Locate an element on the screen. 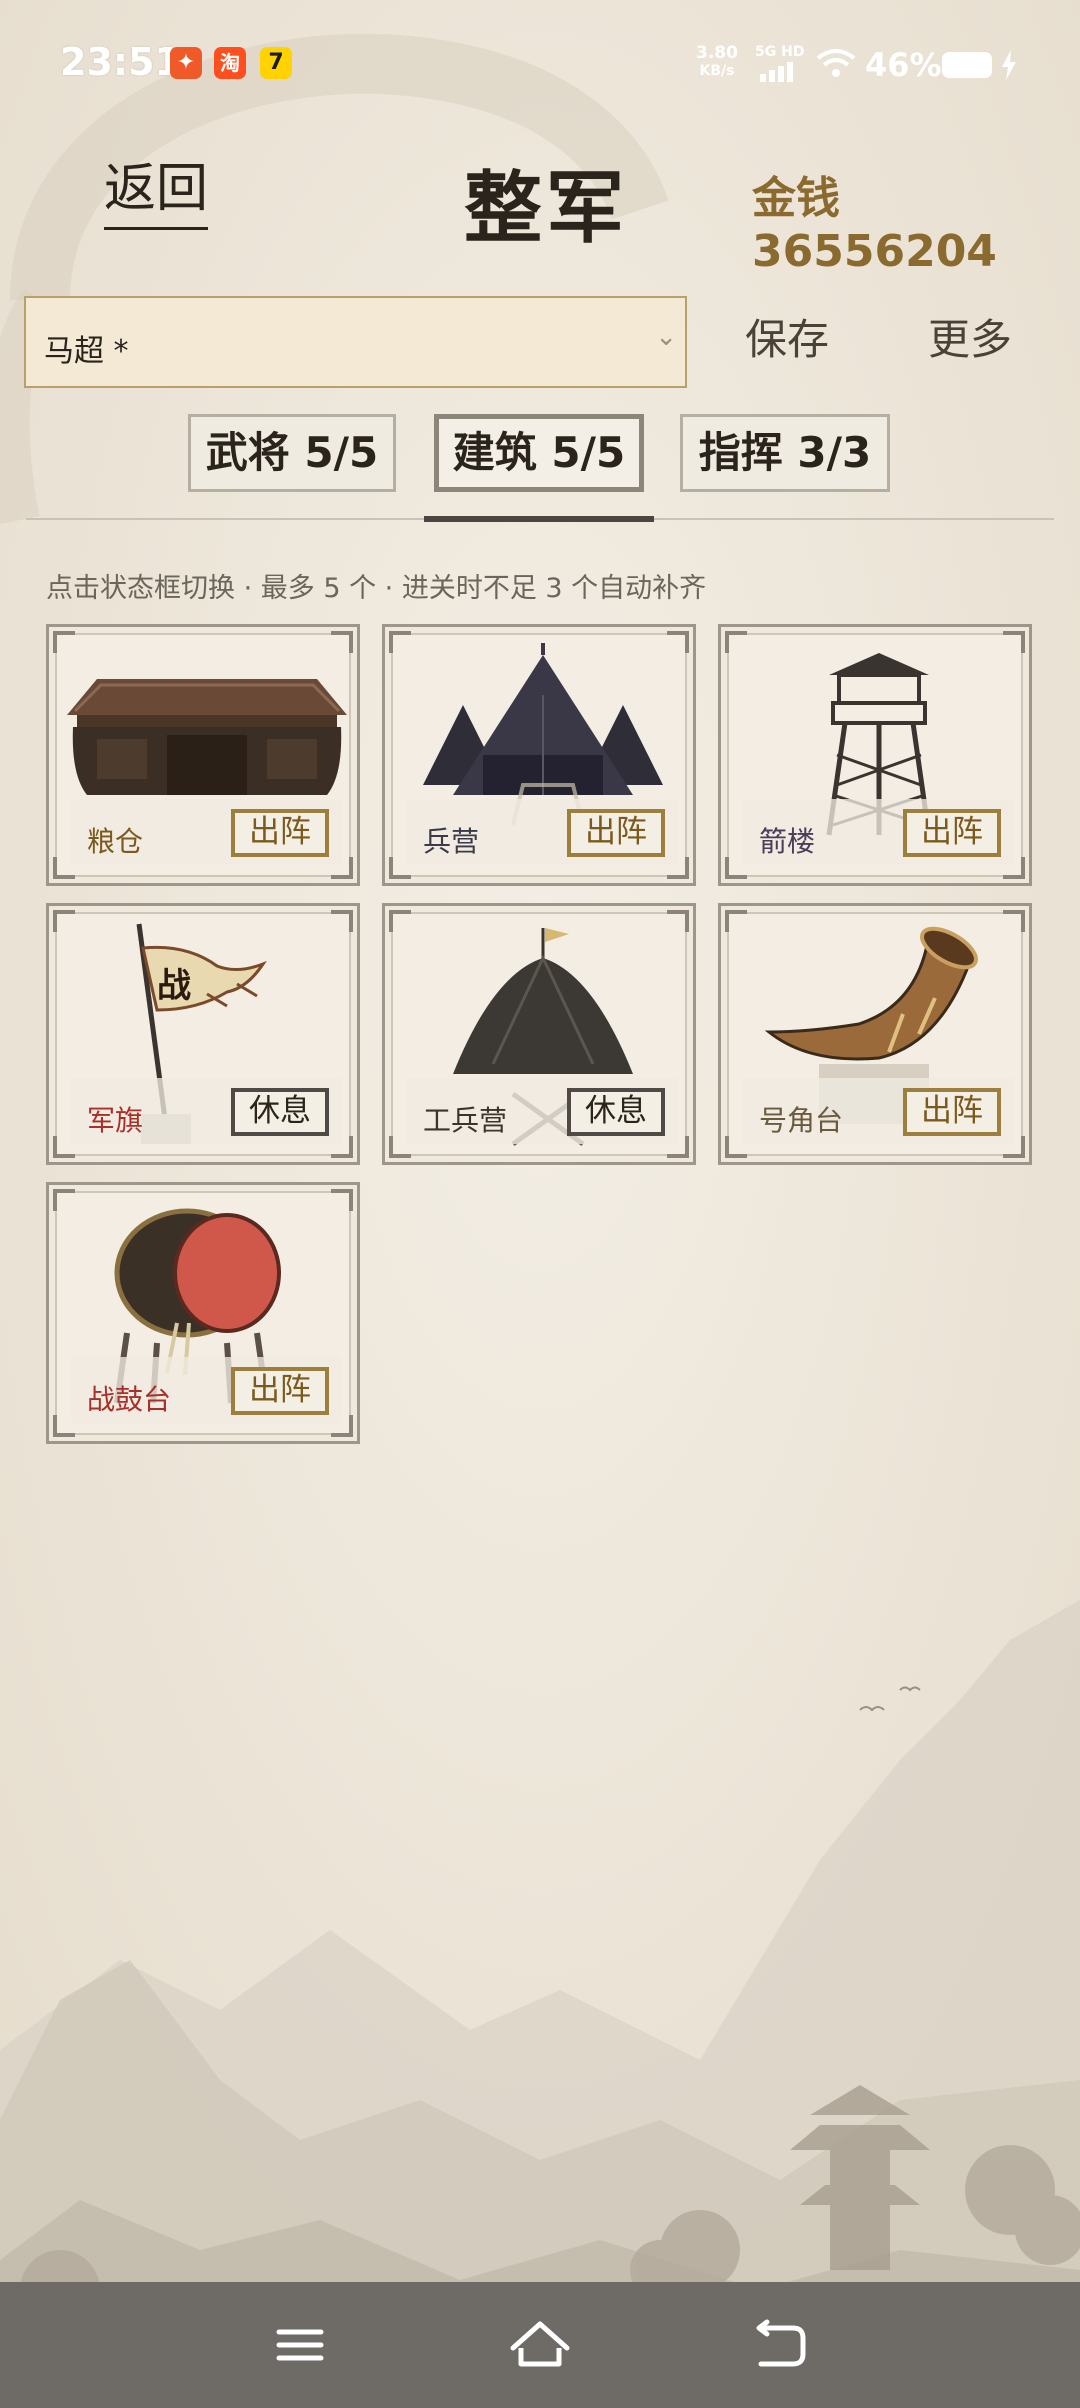 Image resolution: width=1080 pixels, height=2408 pixels. card-frame: 战 军旗 休息 is located at coordinates (203, 1034).